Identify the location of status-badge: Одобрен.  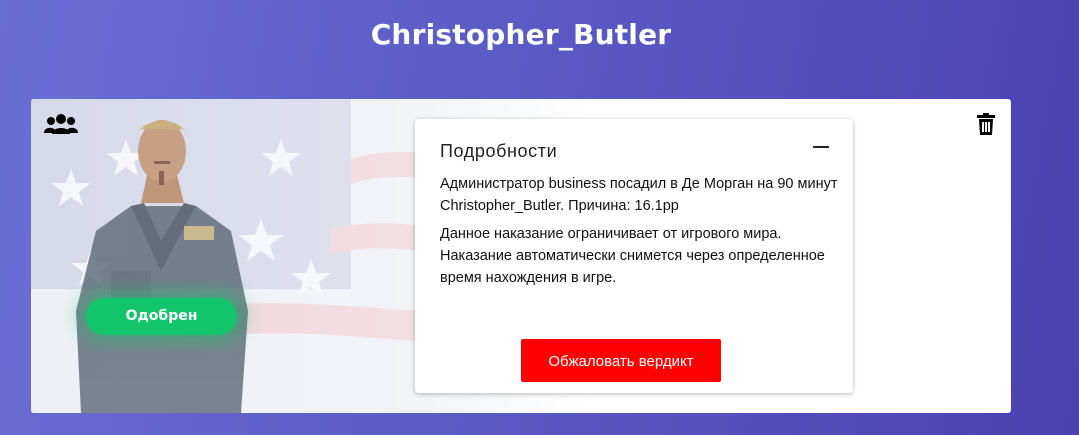
(161, 316).